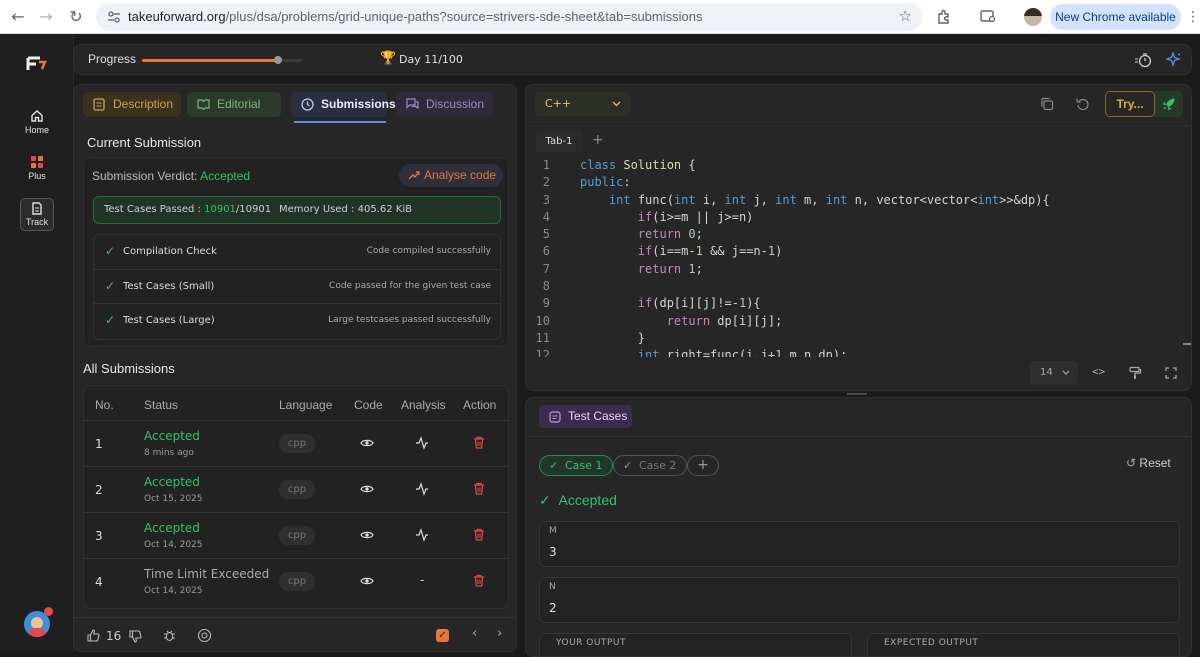  Describe the element at coordinates (480, 405) in the screenshot. I see `column-header-action: Action` at that location.